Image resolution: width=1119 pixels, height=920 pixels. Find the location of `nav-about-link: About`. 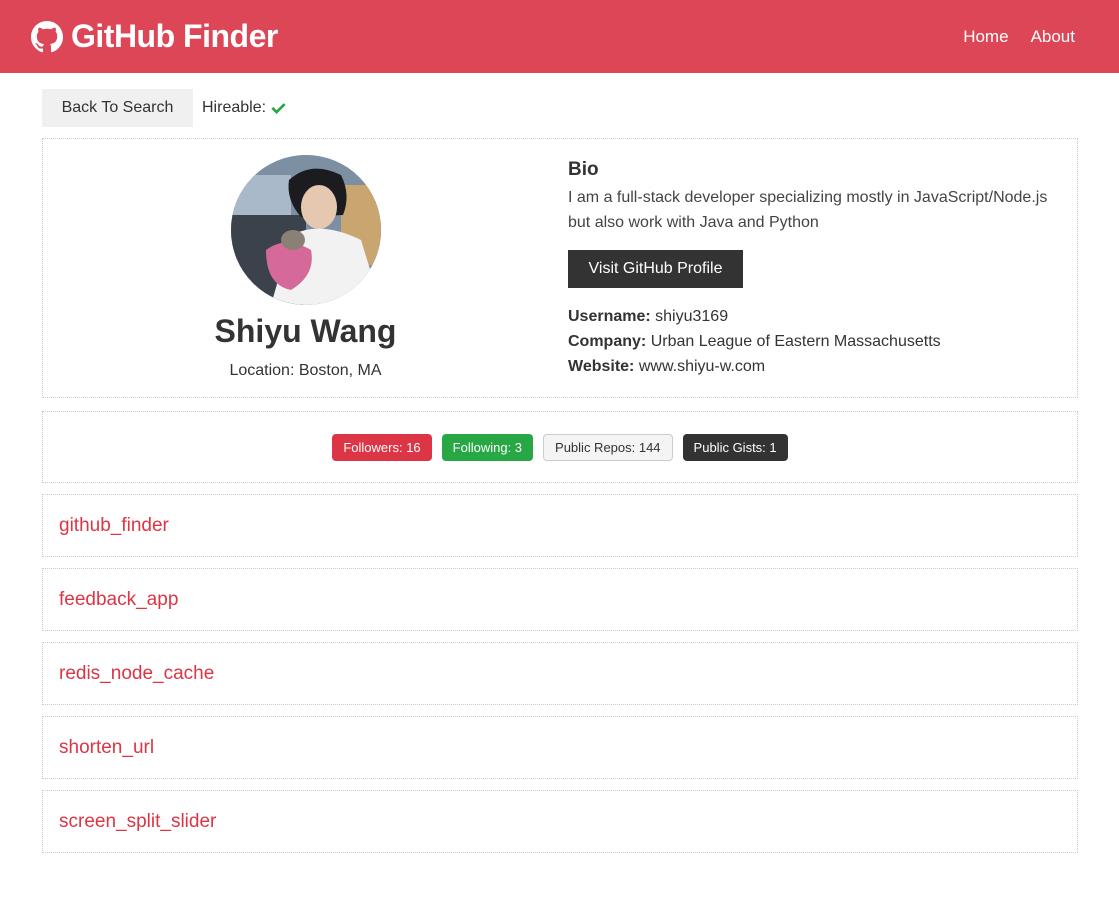

nav-about-link: About is located at coordinates (1053, 37).